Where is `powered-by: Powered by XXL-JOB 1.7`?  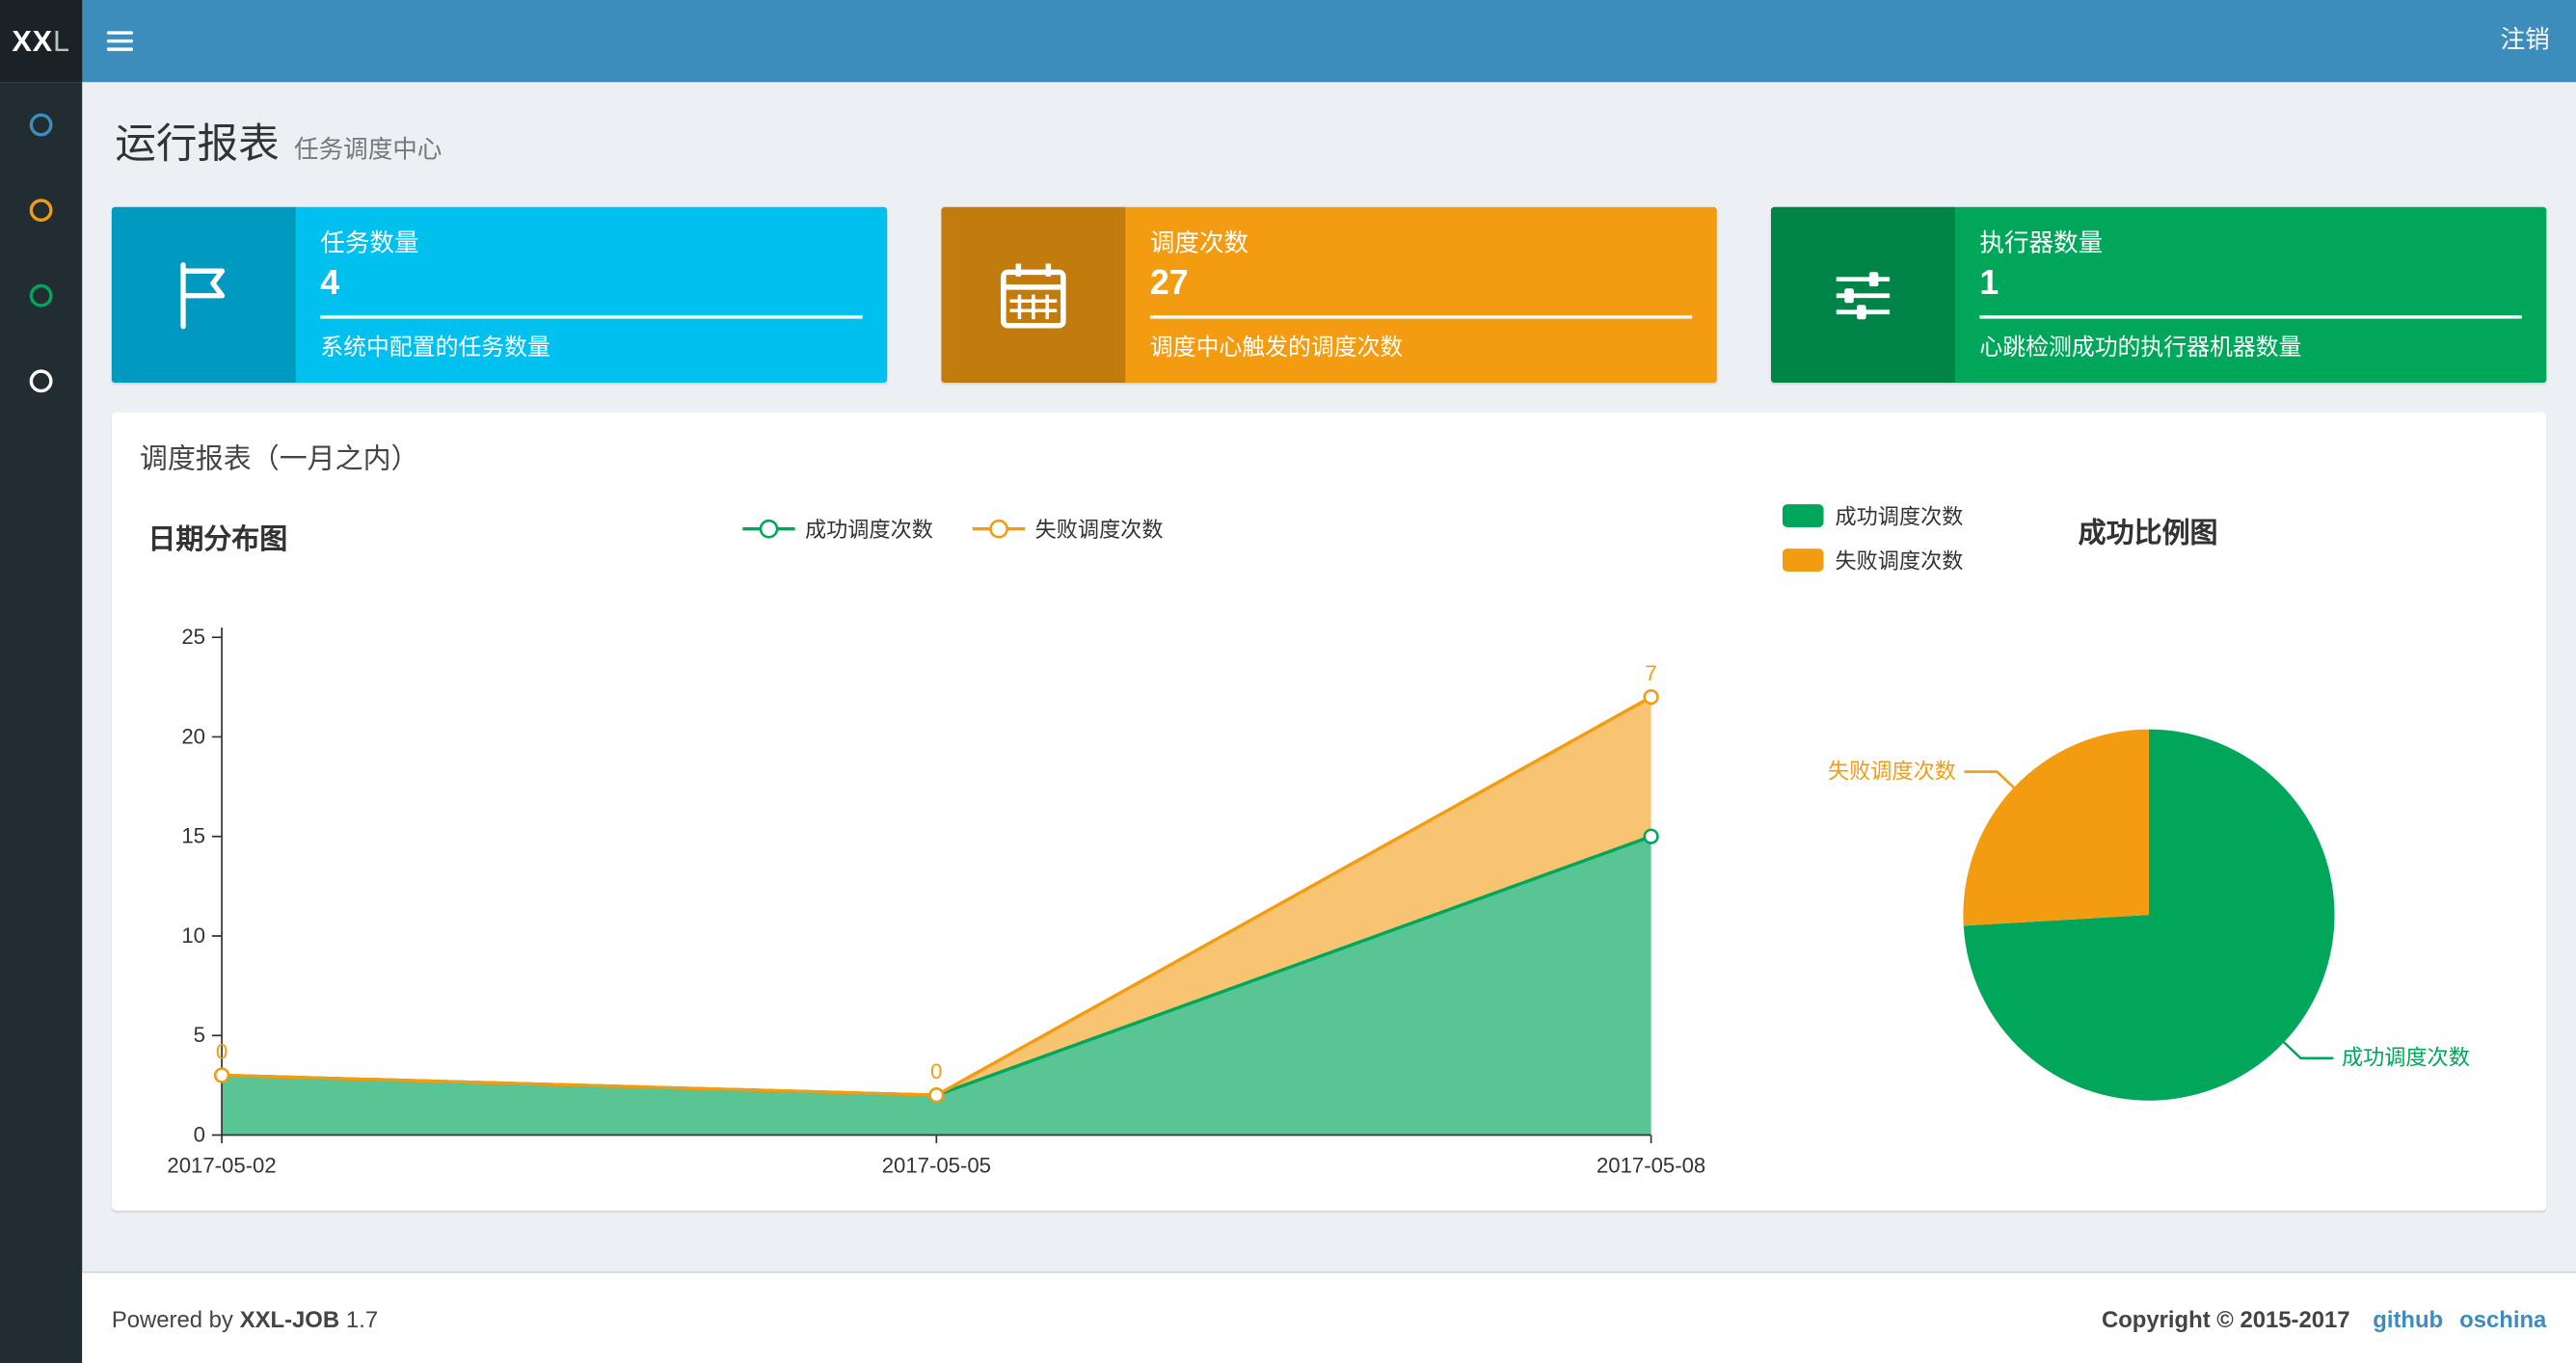
powered-by: Powered by XXL-JOB 1.7 is located at coordinates (245, 1318).